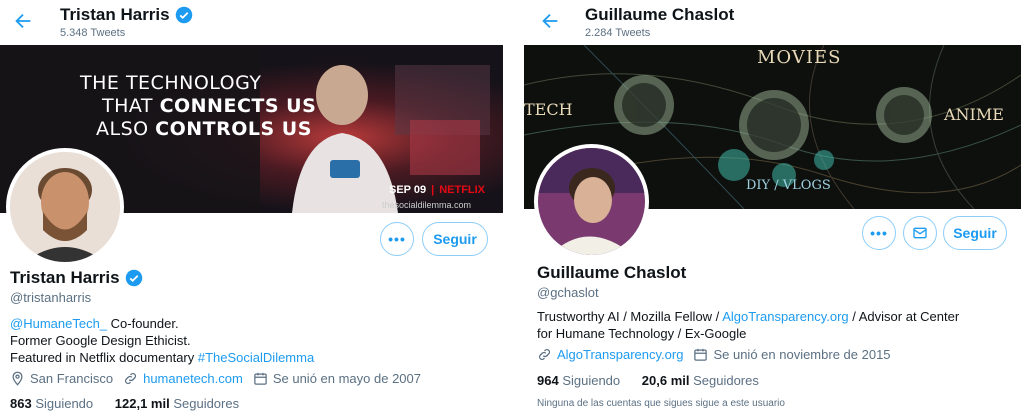 Image resolution: width=1024 pixels, height=414 pixels. What do you see at coordinates (785, 316) in the screenshot?
I see `bio-link: AlgoTransparency.org` at bounding box center [785, 316].